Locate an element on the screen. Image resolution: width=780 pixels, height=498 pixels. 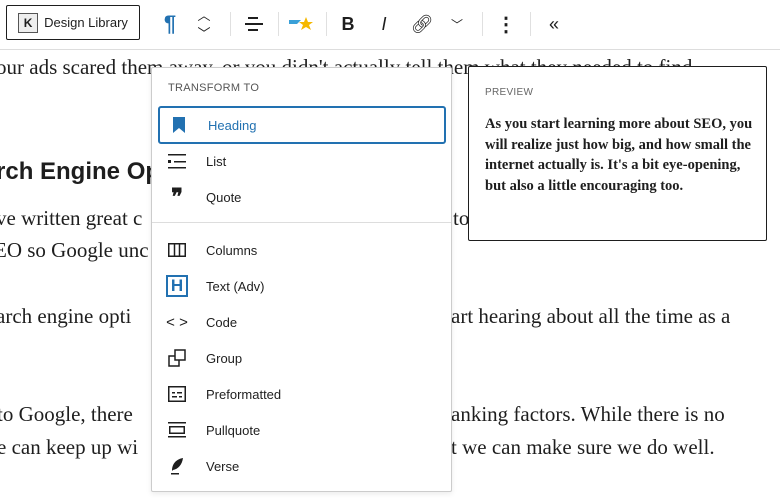
design-library-label: Design Library is located at coordinates (86, 22).